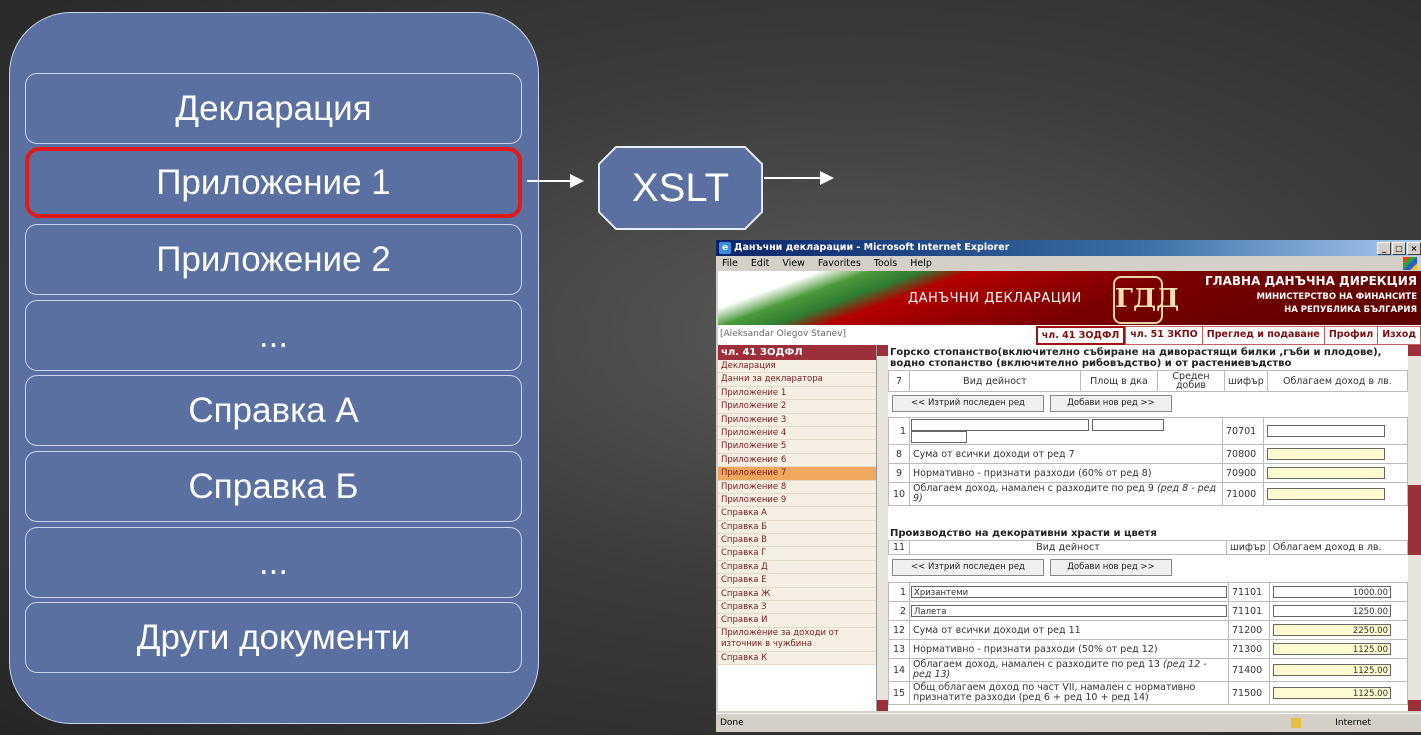  Describe the element at coordinates (1128, 425) in the screenshot. I see `area-input` at that location.